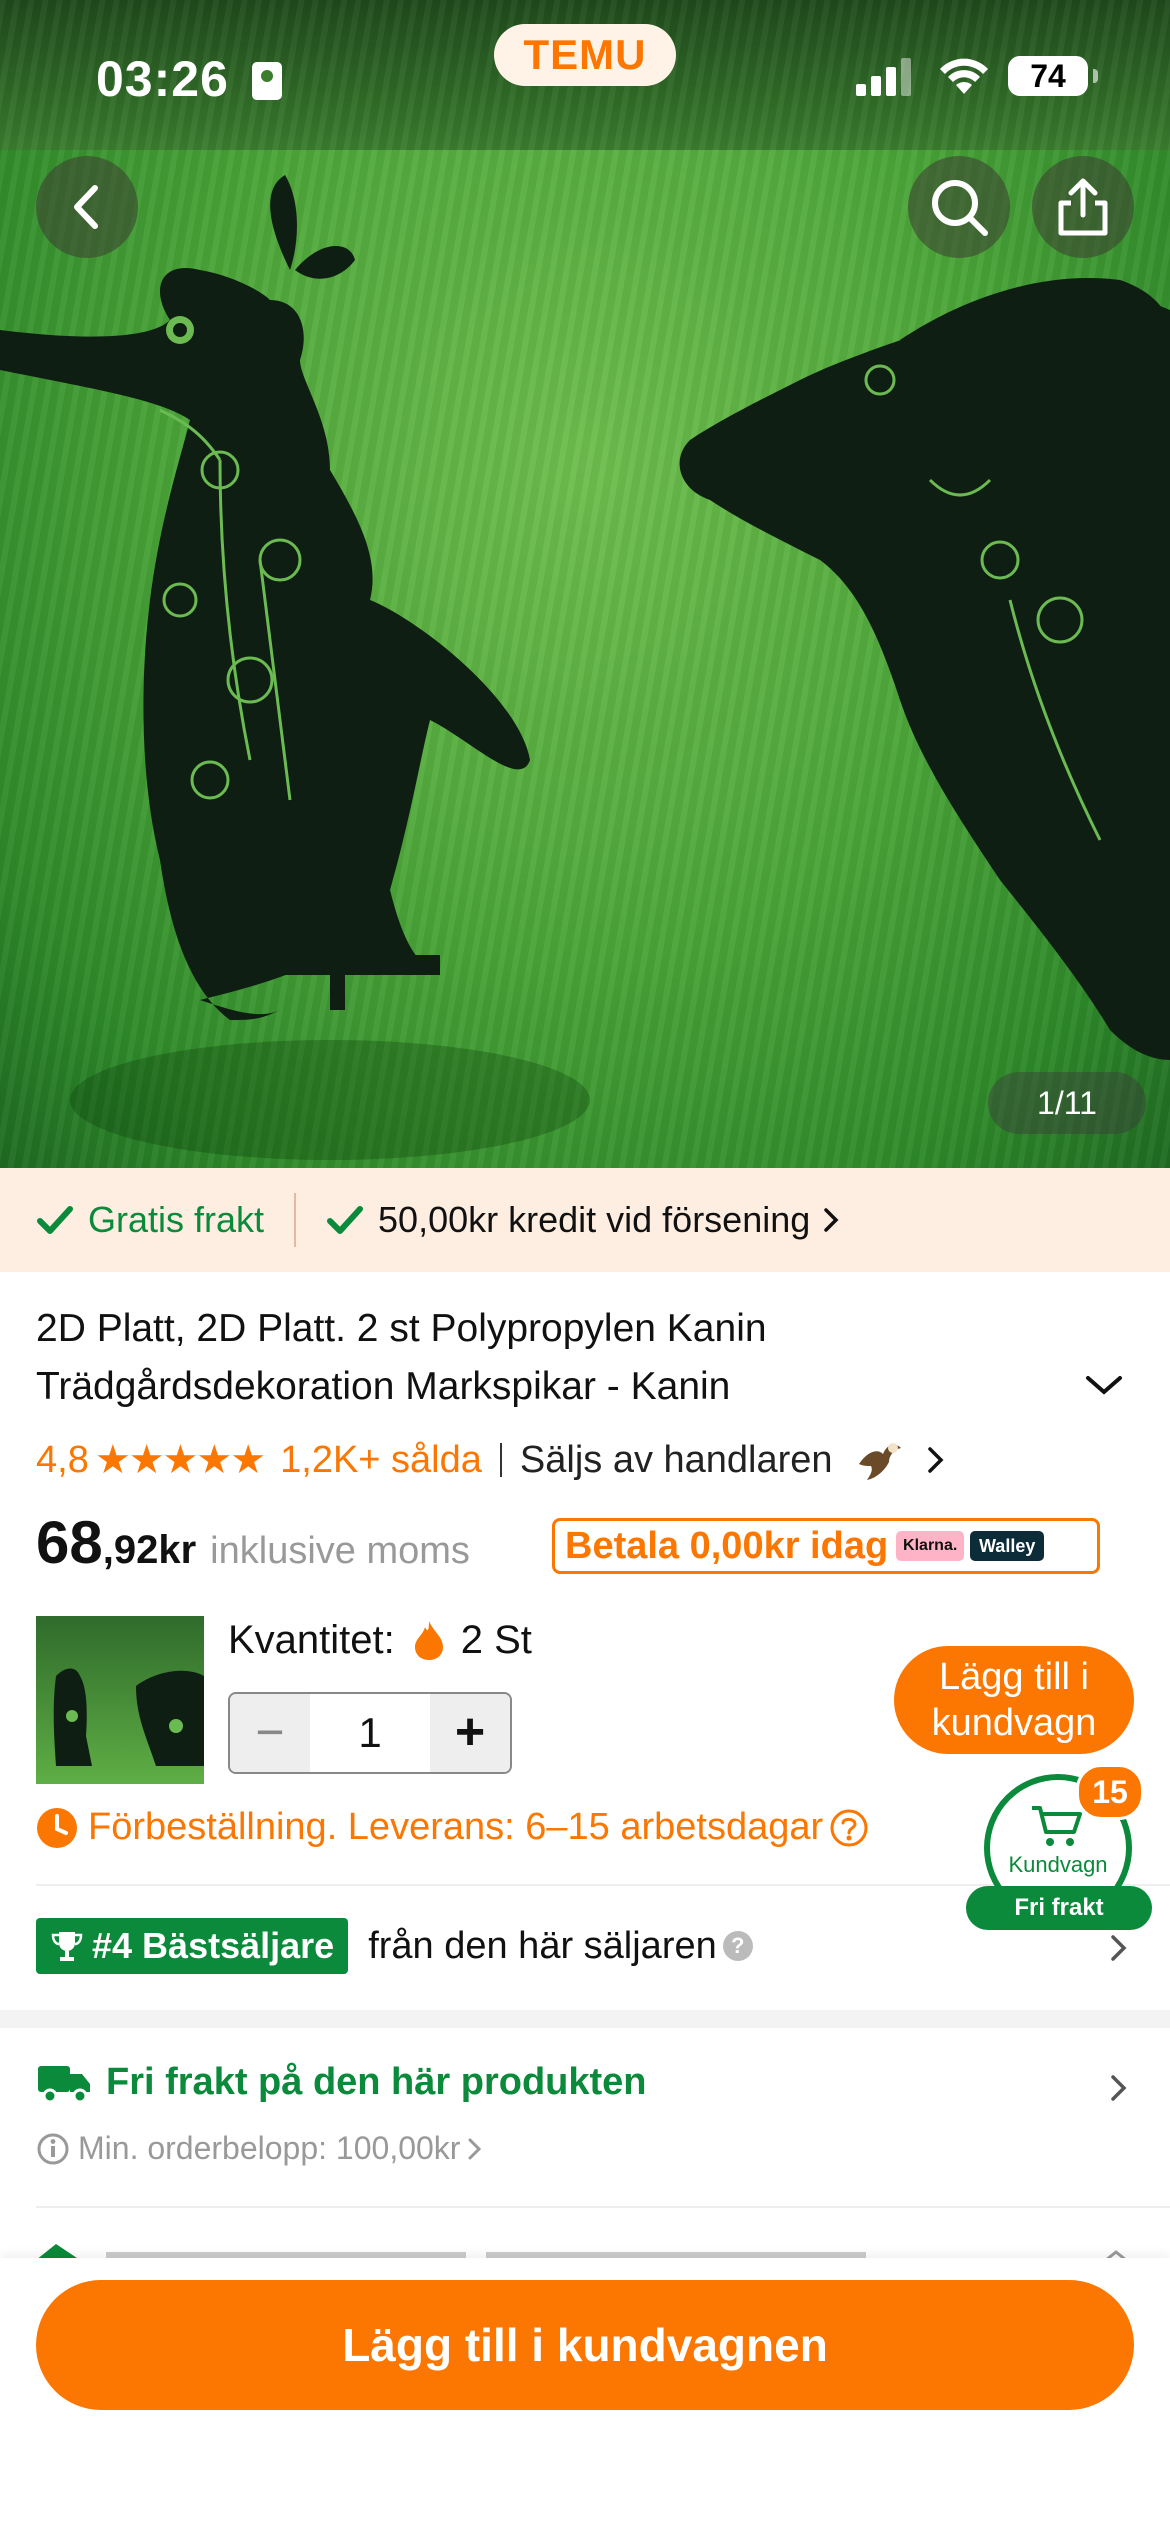 The width and height of the screenshot is (1170, 2532). I want to click on quantity-row: Kvantitet: 2 St, so click(380, 1640).